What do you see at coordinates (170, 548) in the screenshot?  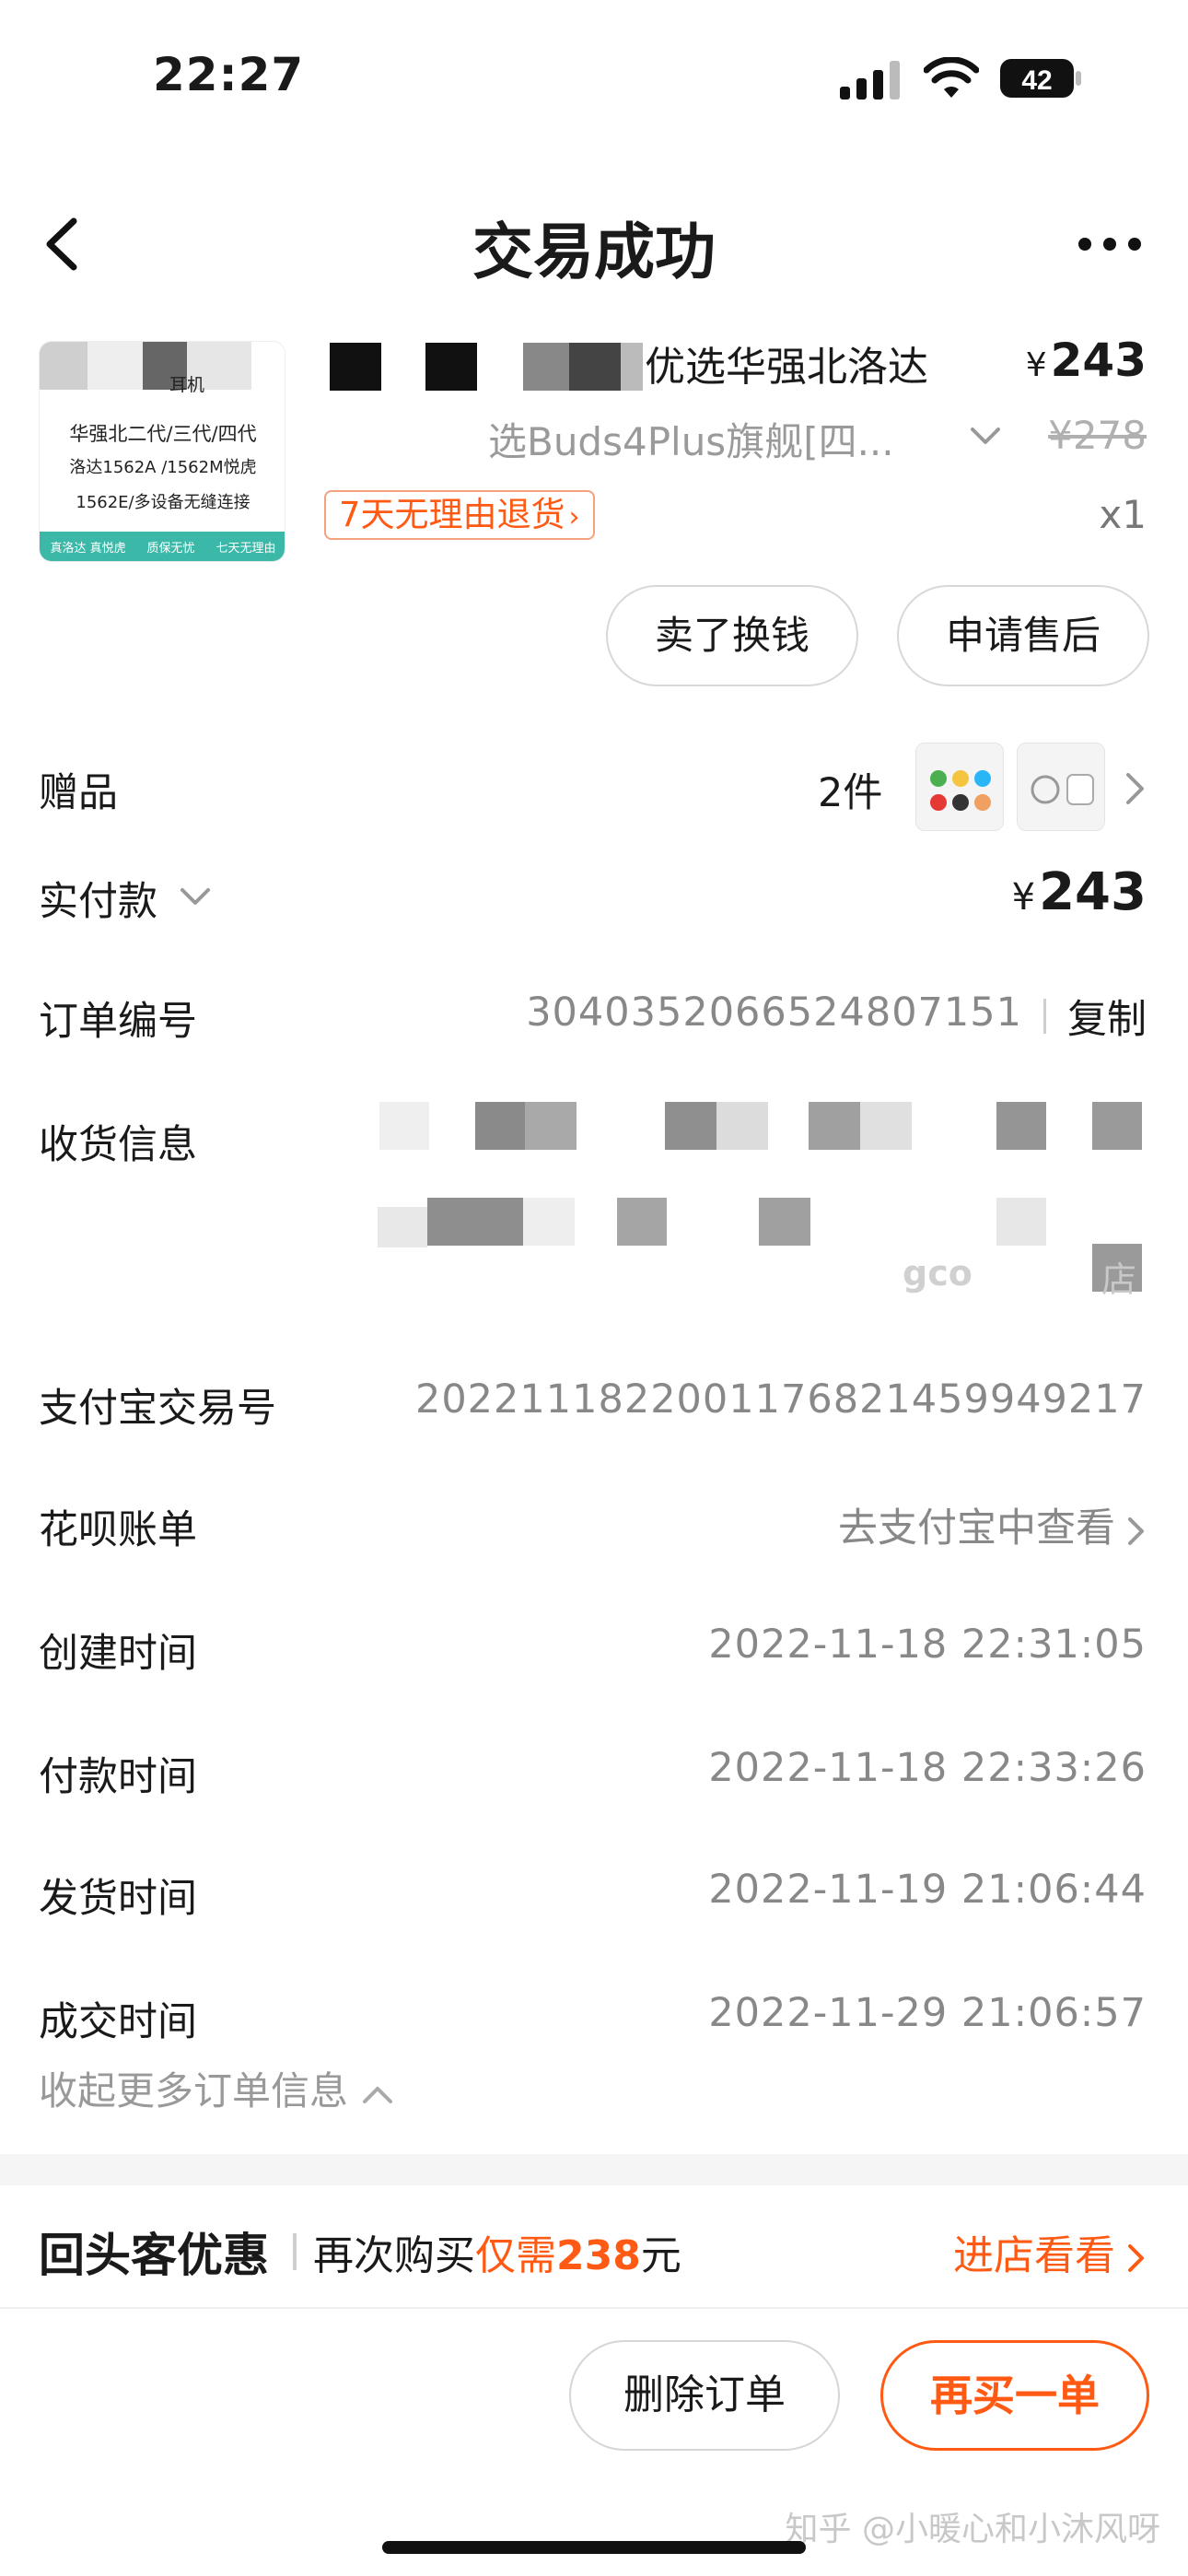 I see `product-image-tag: 质保无忧` at bounding box center [170, 548].